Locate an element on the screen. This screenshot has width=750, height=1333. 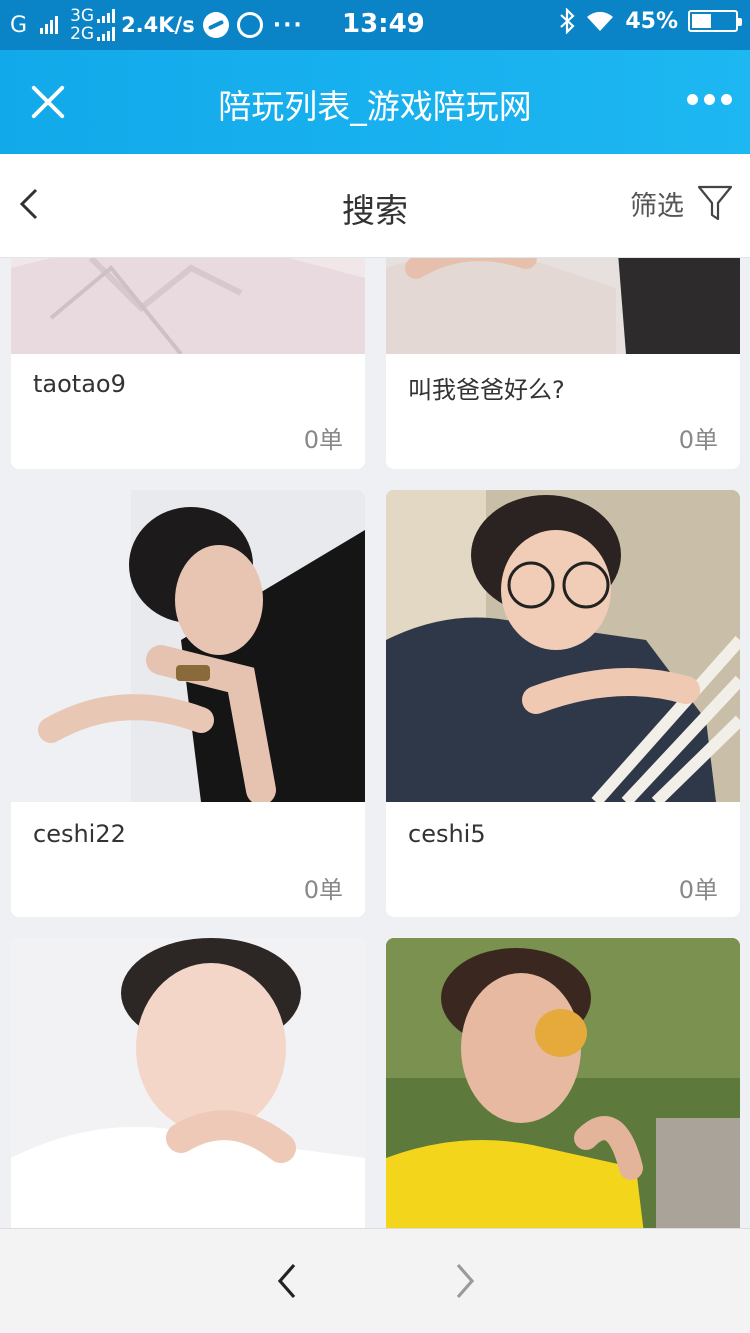
browser-toolbar: 陪玩列表_游戏陪玩网 is located at coordinates (375, 102).